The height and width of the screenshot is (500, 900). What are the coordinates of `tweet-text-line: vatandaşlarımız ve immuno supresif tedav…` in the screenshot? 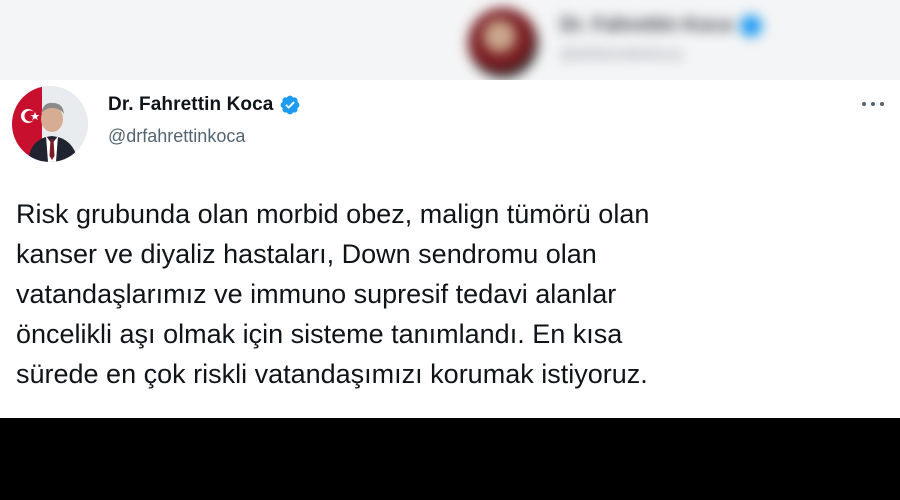 It's located at (316, 294).